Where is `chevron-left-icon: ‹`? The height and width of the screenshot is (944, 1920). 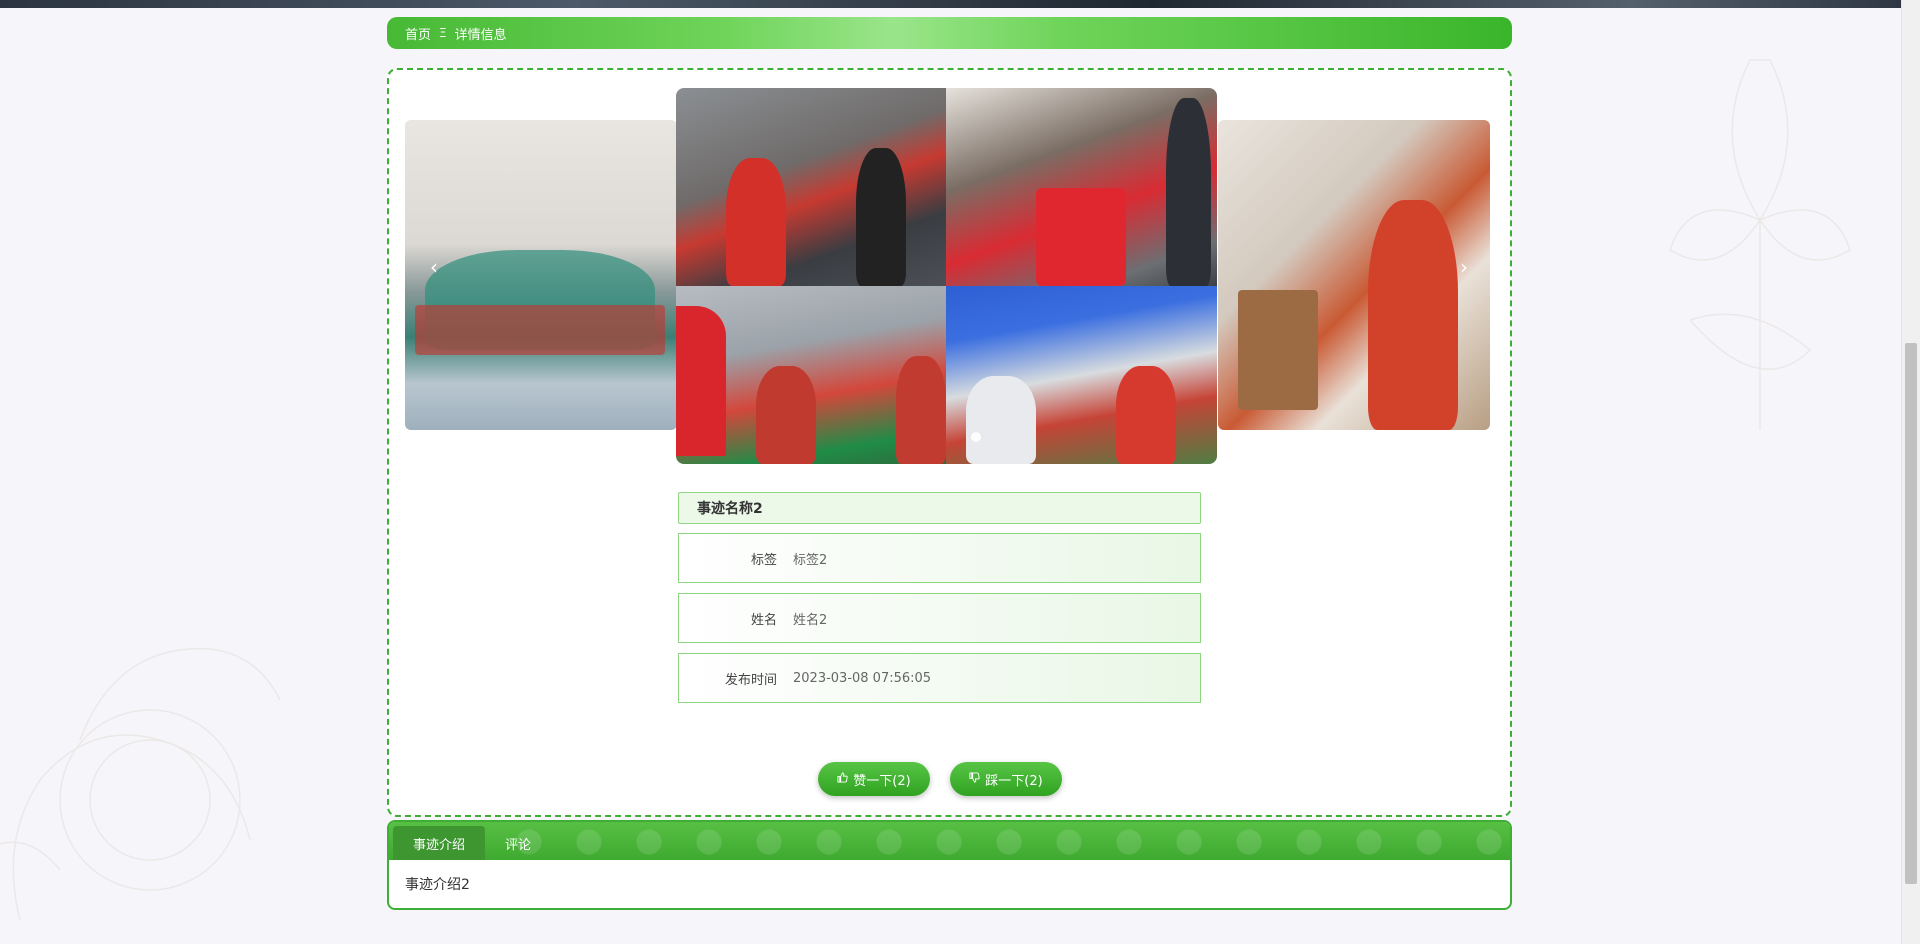 chevron-left-icon: ‹ is located at coordinates (434, 267).